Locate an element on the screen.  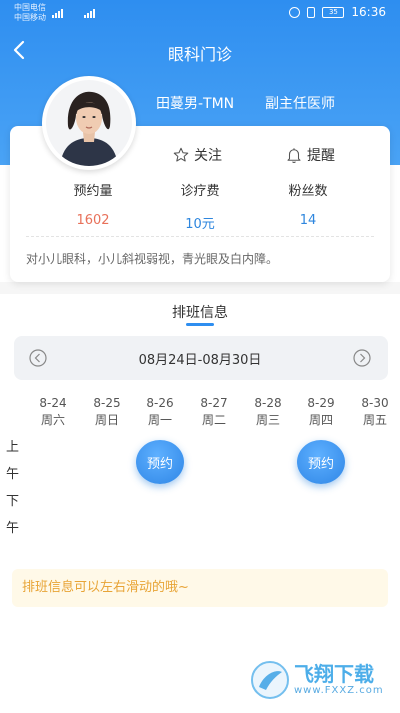
tab-indicator is located at coordinates (200, 324).